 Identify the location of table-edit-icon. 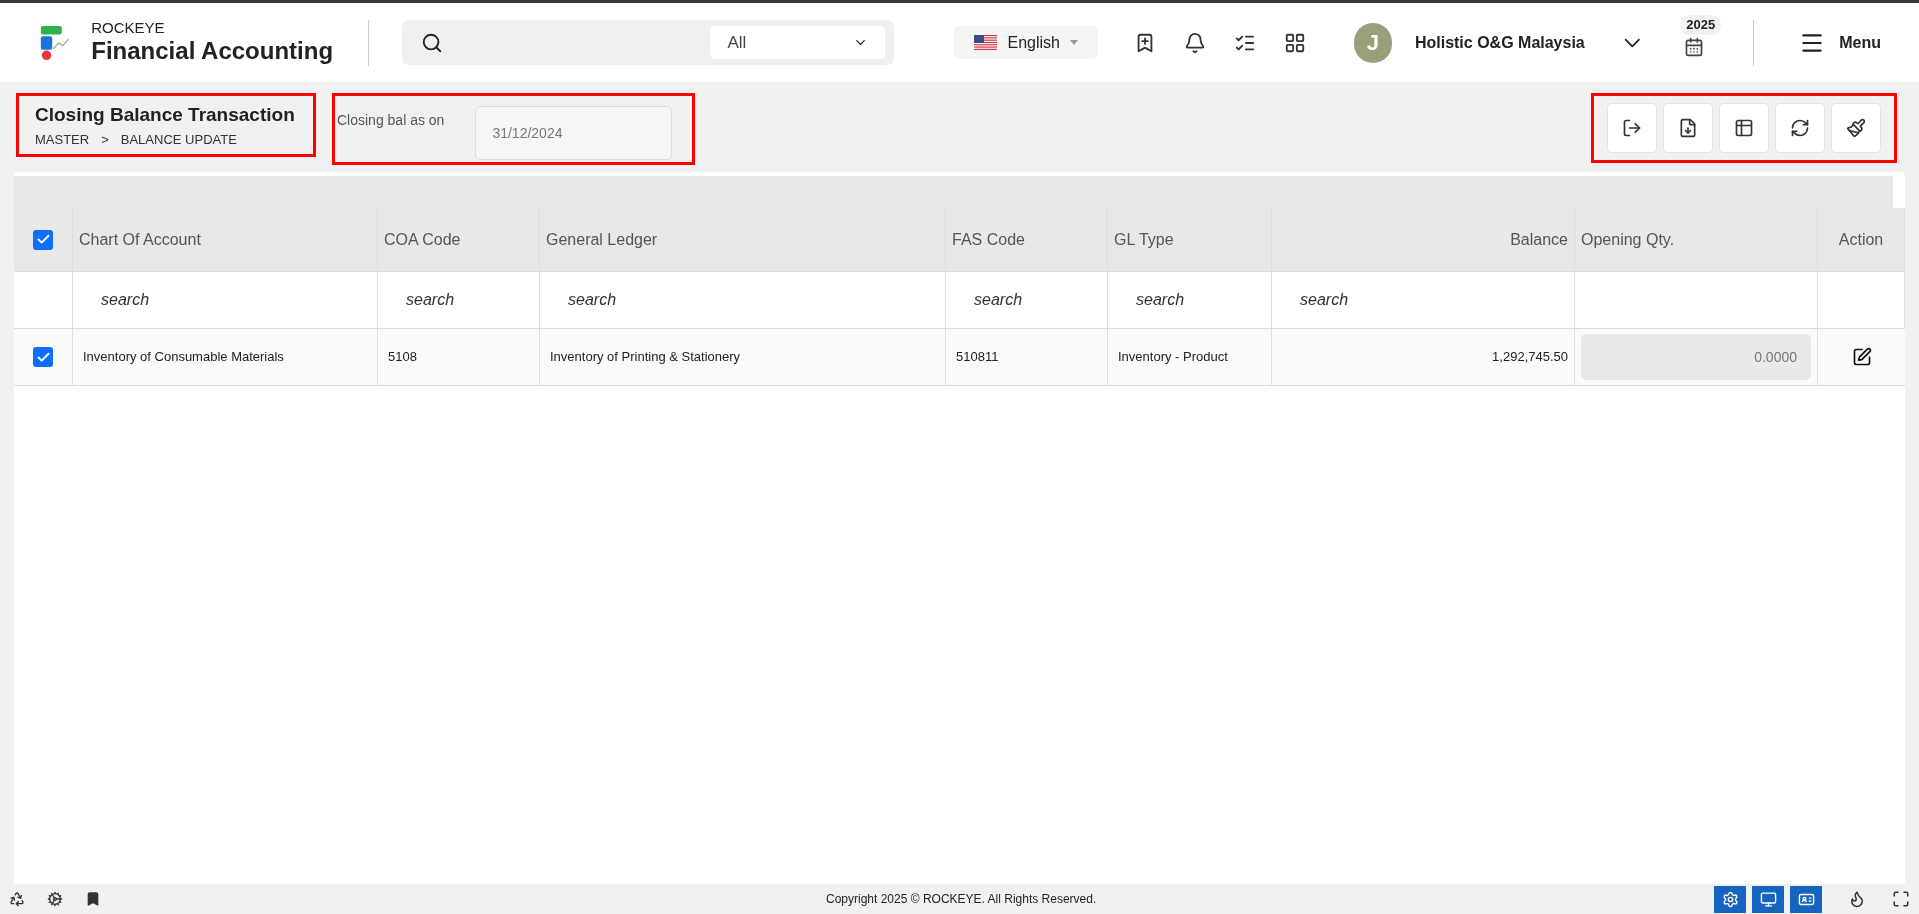
(1744, 128).